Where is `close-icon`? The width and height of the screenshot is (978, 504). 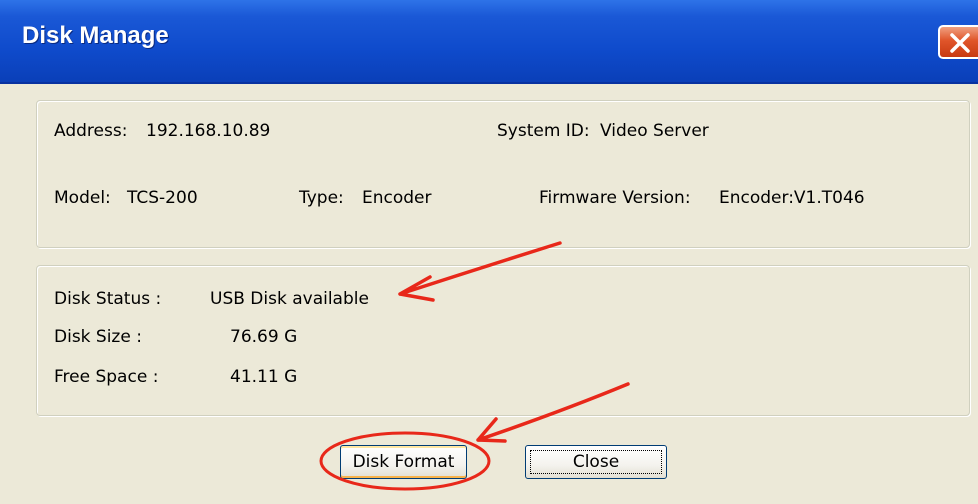 close-icon is located at coordinates (960, 43).